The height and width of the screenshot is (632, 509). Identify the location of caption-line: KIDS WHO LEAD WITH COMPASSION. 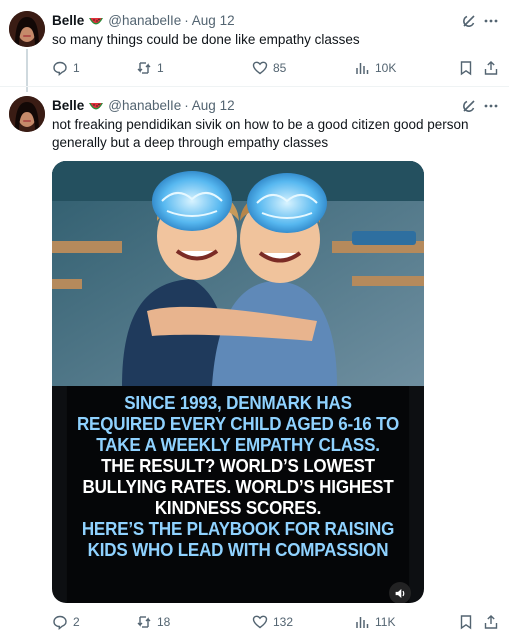
(238, 549).